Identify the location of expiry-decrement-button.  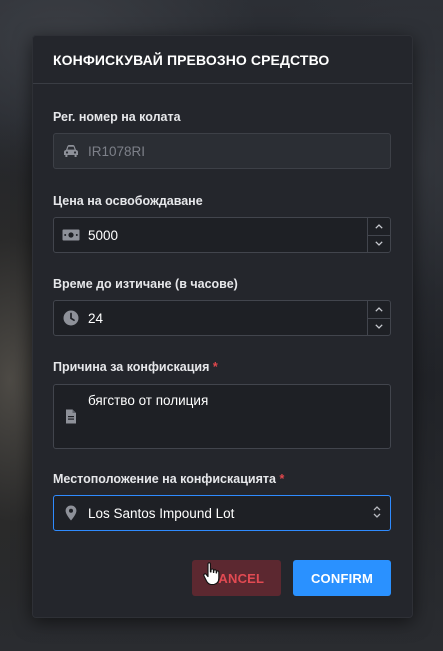
(379, 326).